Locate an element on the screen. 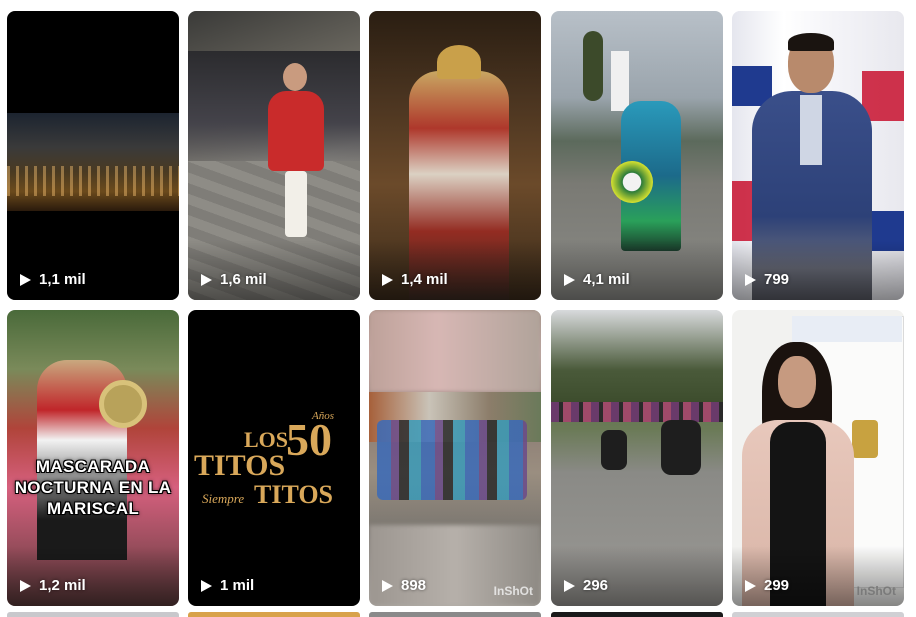 This screenshot has width=916, height=617. view-count-label: 1,4 mil is located at coordinates (424, 279).